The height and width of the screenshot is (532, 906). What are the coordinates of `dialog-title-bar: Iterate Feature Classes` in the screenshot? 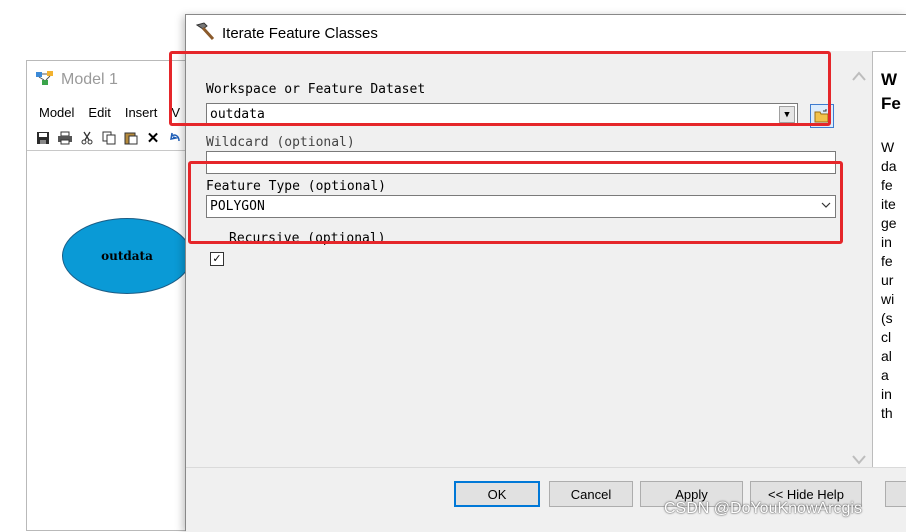 It's located at (546, 33).